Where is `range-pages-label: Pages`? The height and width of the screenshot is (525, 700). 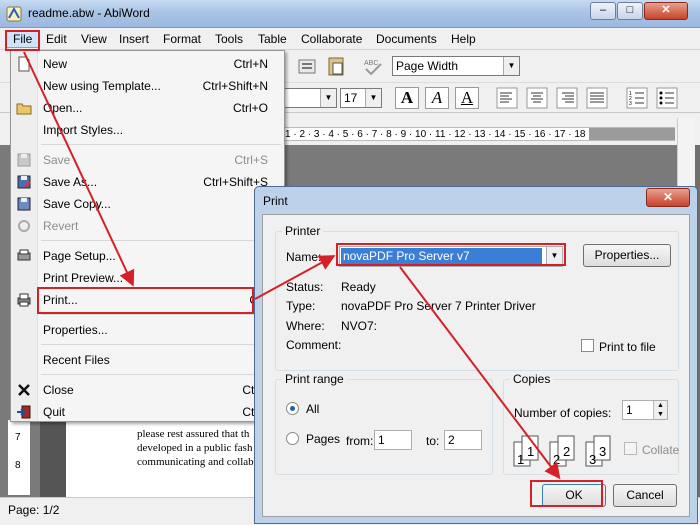 range-pages-label: Pages is located at coordinates (323, 439).